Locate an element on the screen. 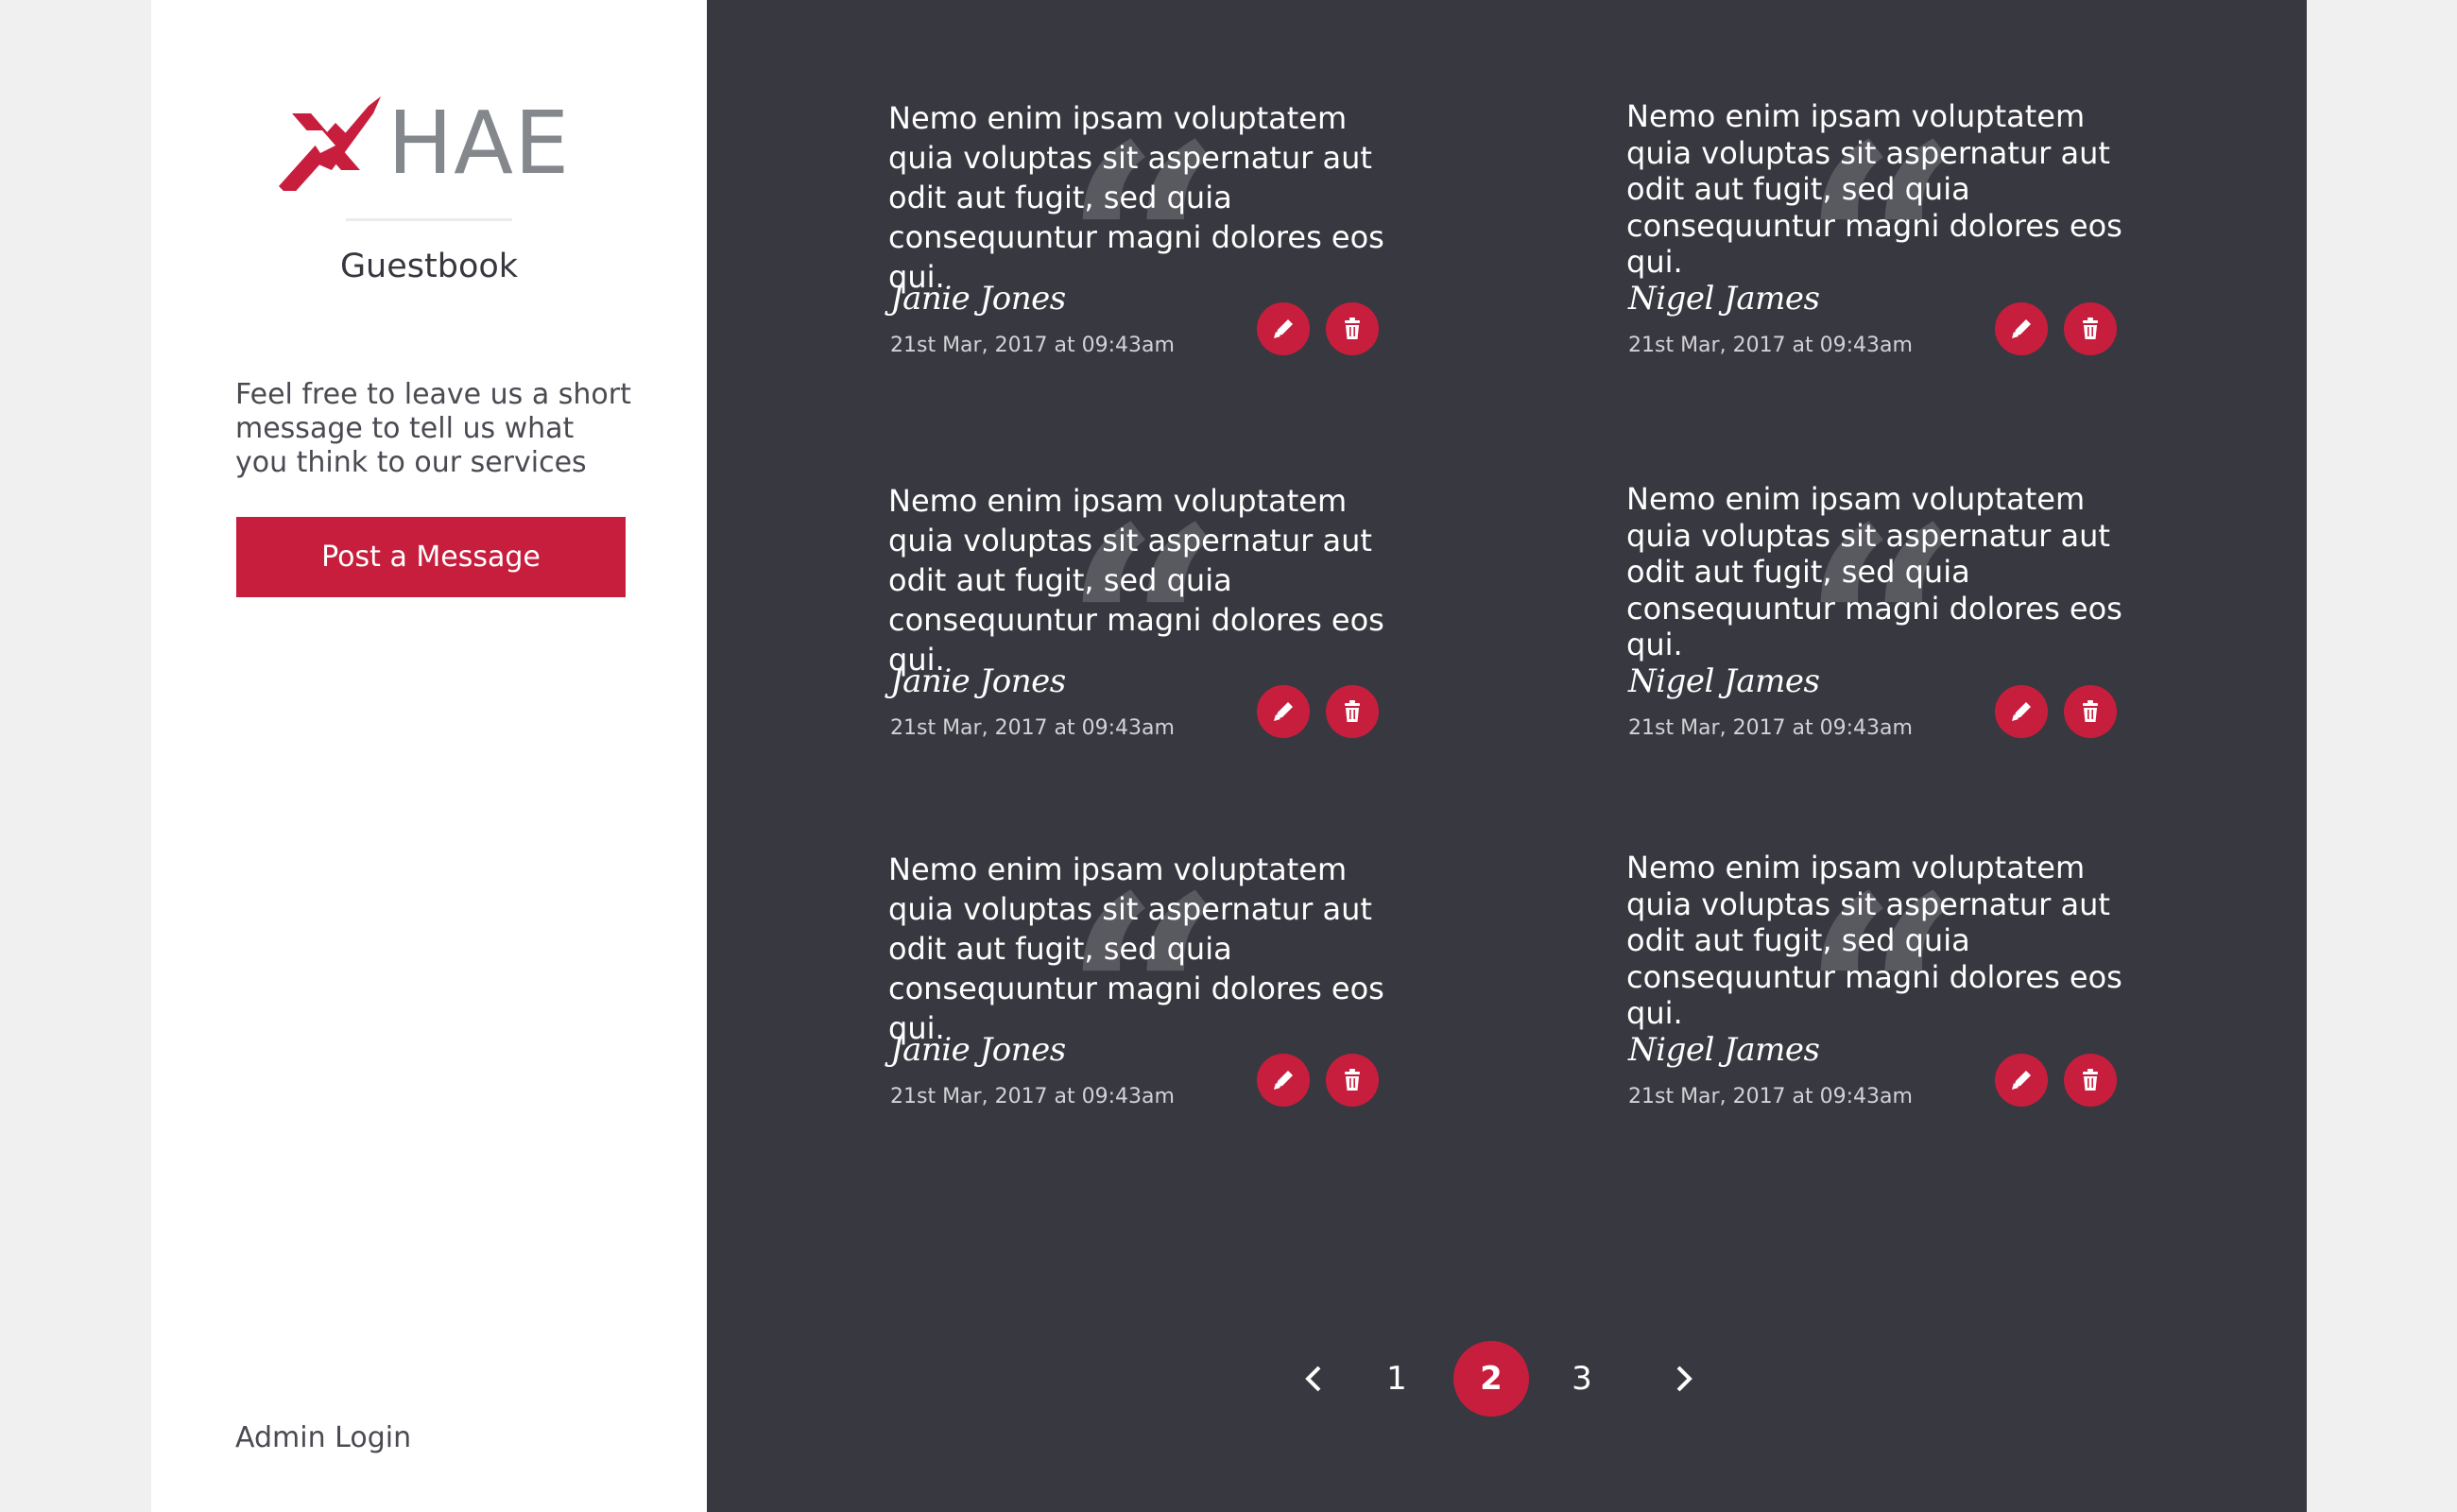 The image size is (2457, 1512). logo-mark-icon is located at coordinates (330, 143).